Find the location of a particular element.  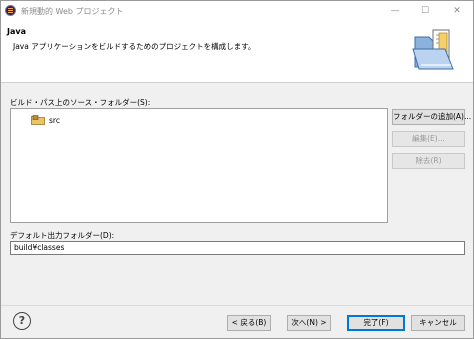

list-item-label: src is located at coordinates (54, 120).